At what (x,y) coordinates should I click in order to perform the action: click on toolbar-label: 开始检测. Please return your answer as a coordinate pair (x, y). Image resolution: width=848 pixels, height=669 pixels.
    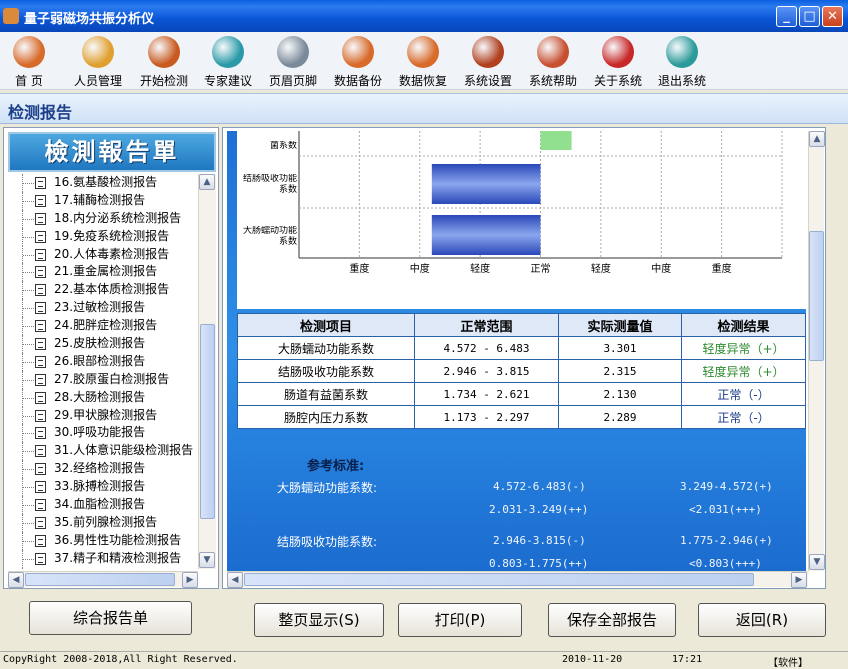
    Looking at the image, I should click on (164, 80).